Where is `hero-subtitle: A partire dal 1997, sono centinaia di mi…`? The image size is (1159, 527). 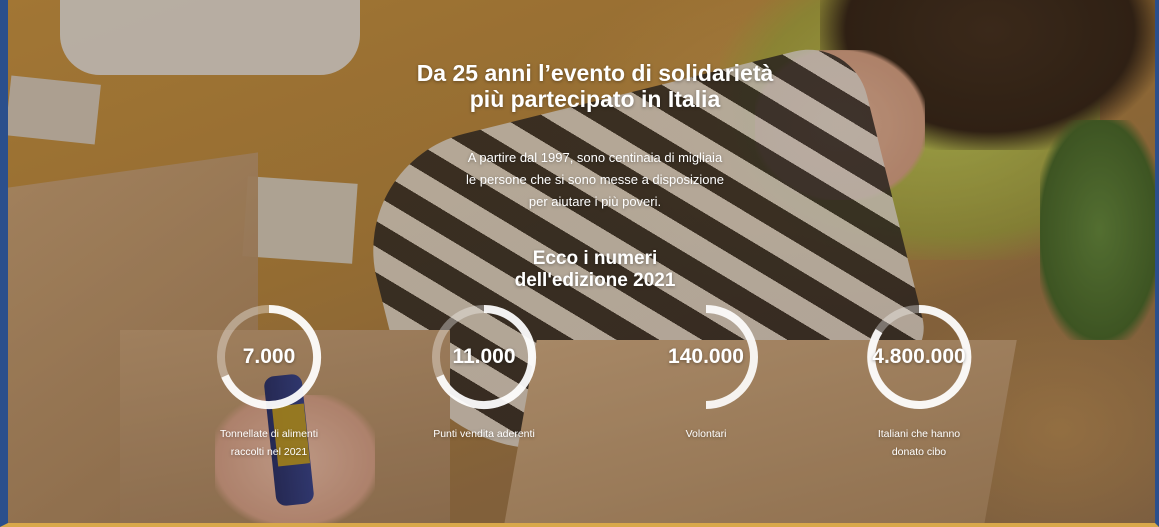 hero-subtitle: A partire dal 1997, sono centinaia di mi… is located at coordinates (595, 180).